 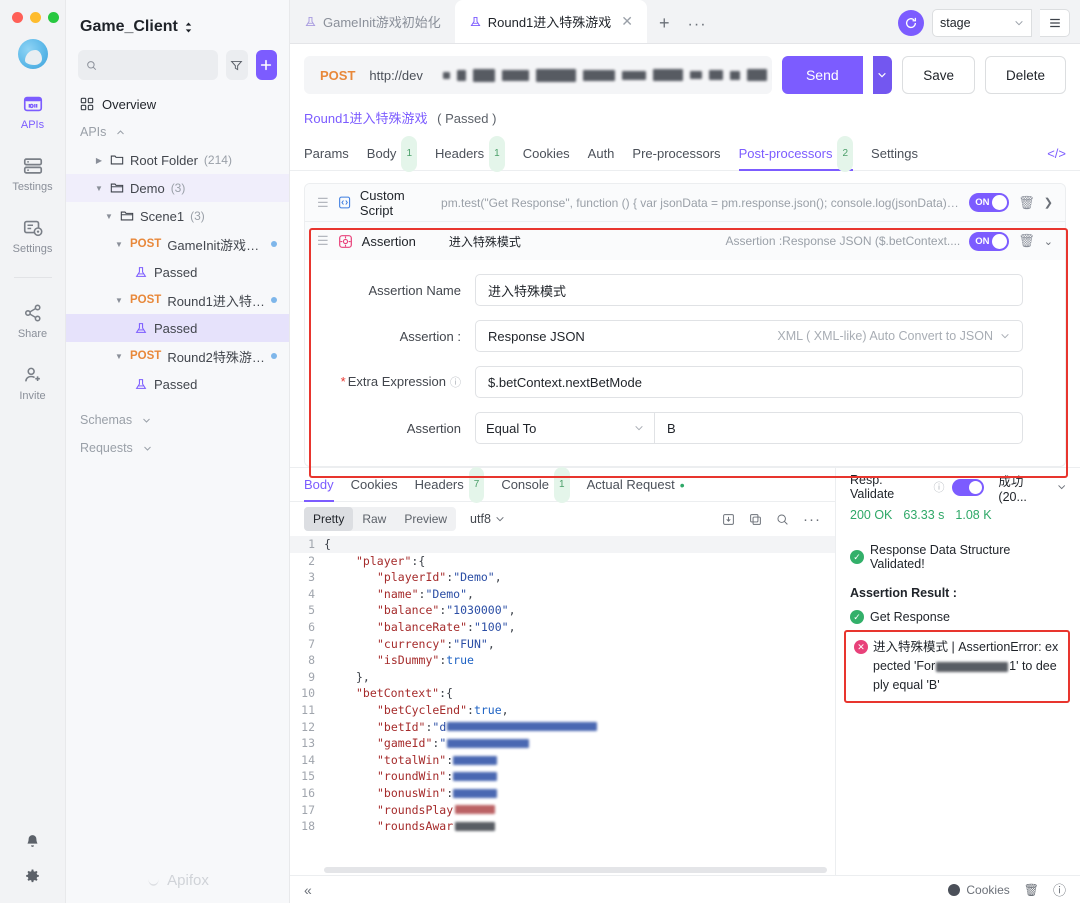 What do you see at coordinates (1025, 75) in the screenshot?
I see `delete-button: Delete` at bounding box center [1025, 75].